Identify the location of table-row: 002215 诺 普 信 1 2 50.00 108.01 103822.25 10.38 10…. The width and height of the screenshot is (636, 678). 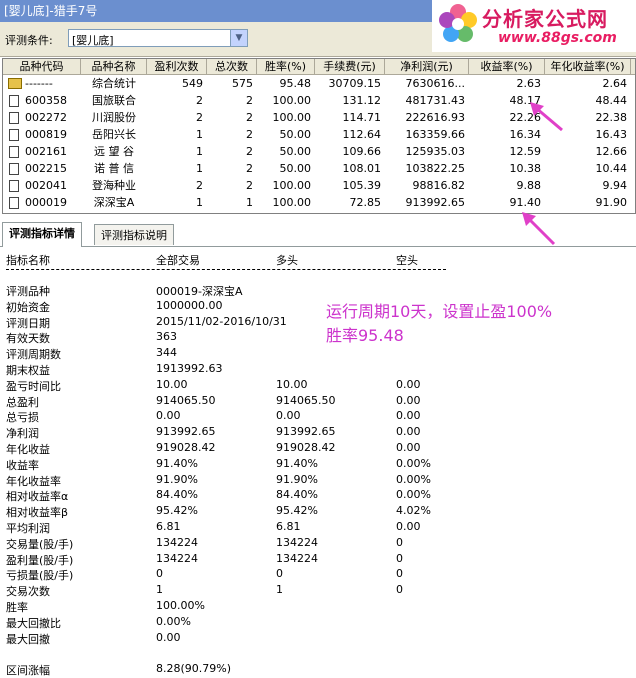
(319, 168).